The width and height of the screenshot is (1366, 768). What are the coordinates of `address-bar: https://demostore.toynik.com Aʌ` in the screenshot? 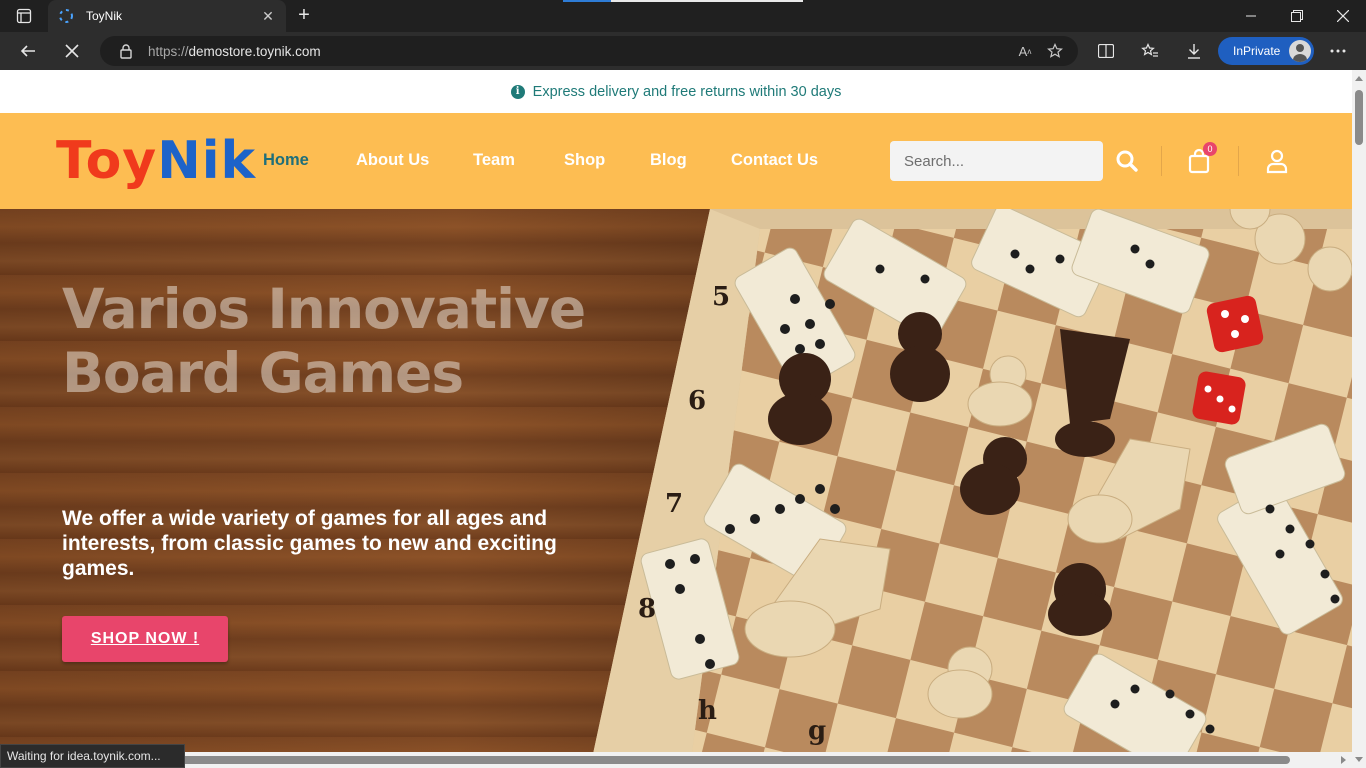 It's located at (589, 51).